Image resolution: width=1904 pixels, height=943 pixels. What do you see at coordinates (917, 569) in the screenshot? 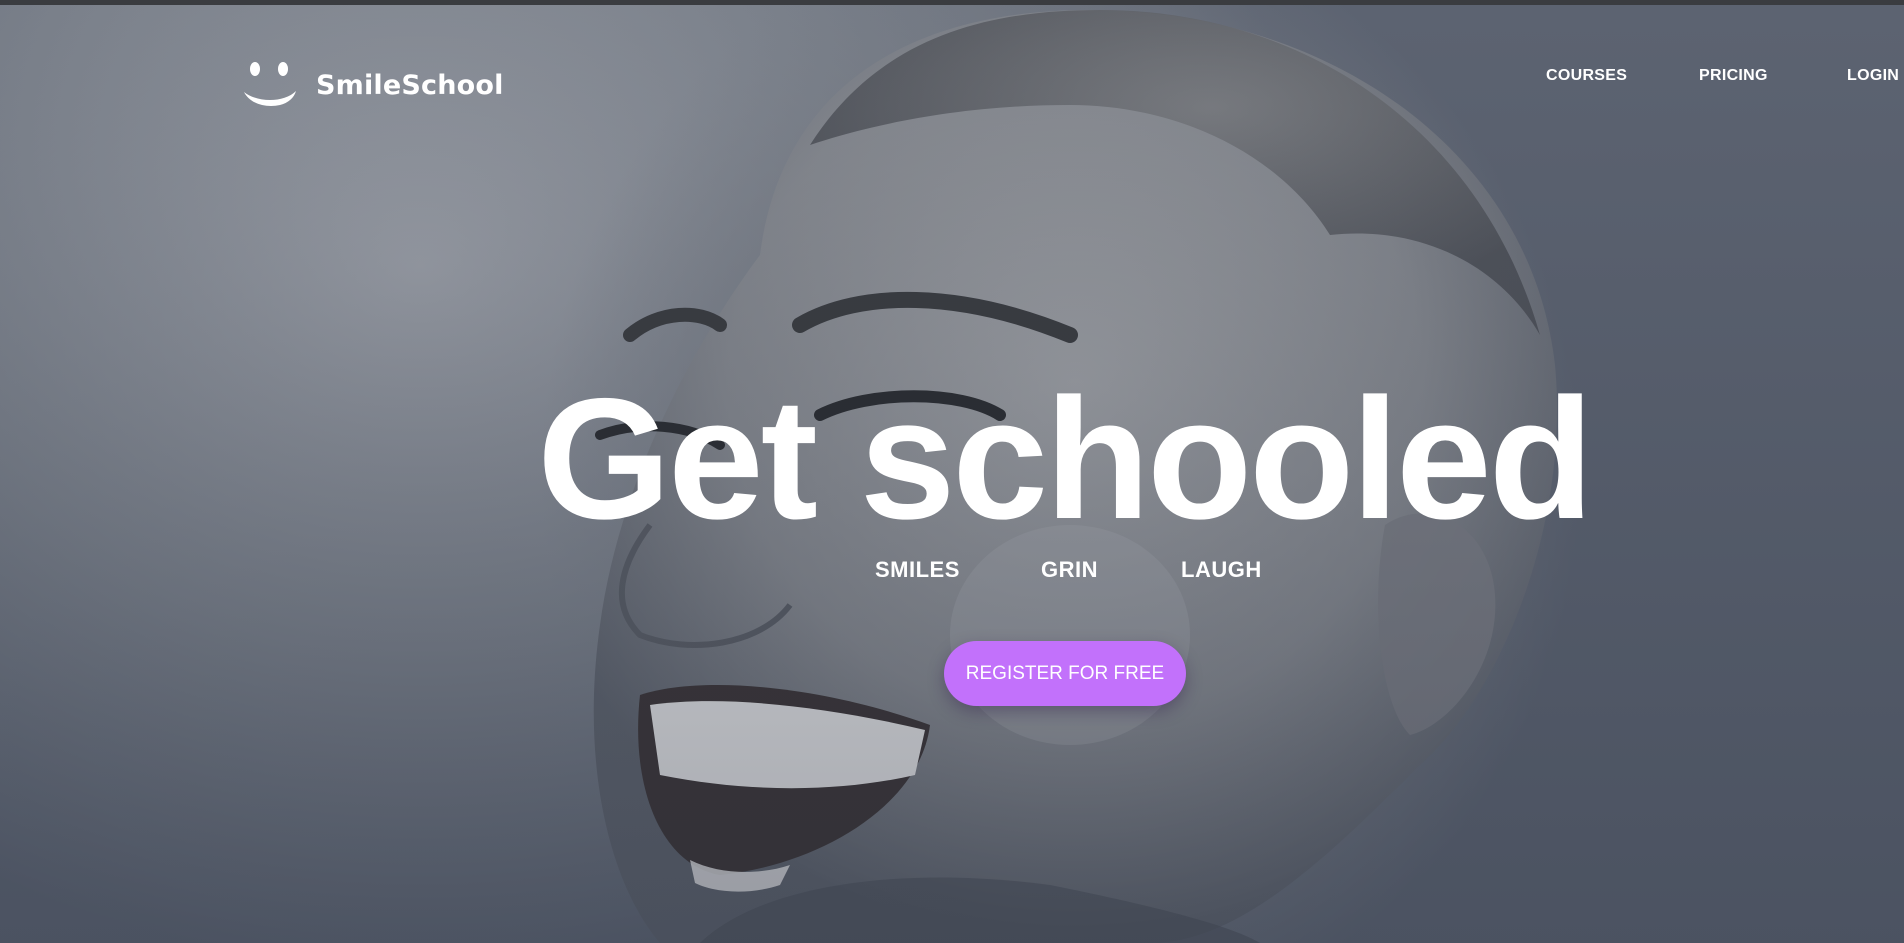
I see `hero-tag-smiles: SMILES` at bounding box center [917, 569].